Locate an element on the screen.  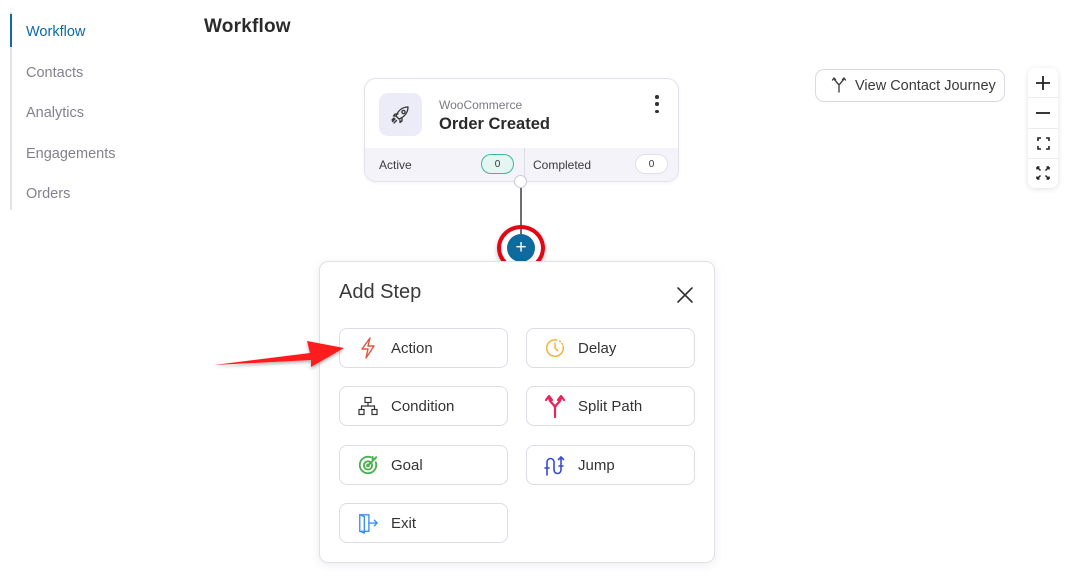
stat-active-label: Active is located at coordinates (395, 164).